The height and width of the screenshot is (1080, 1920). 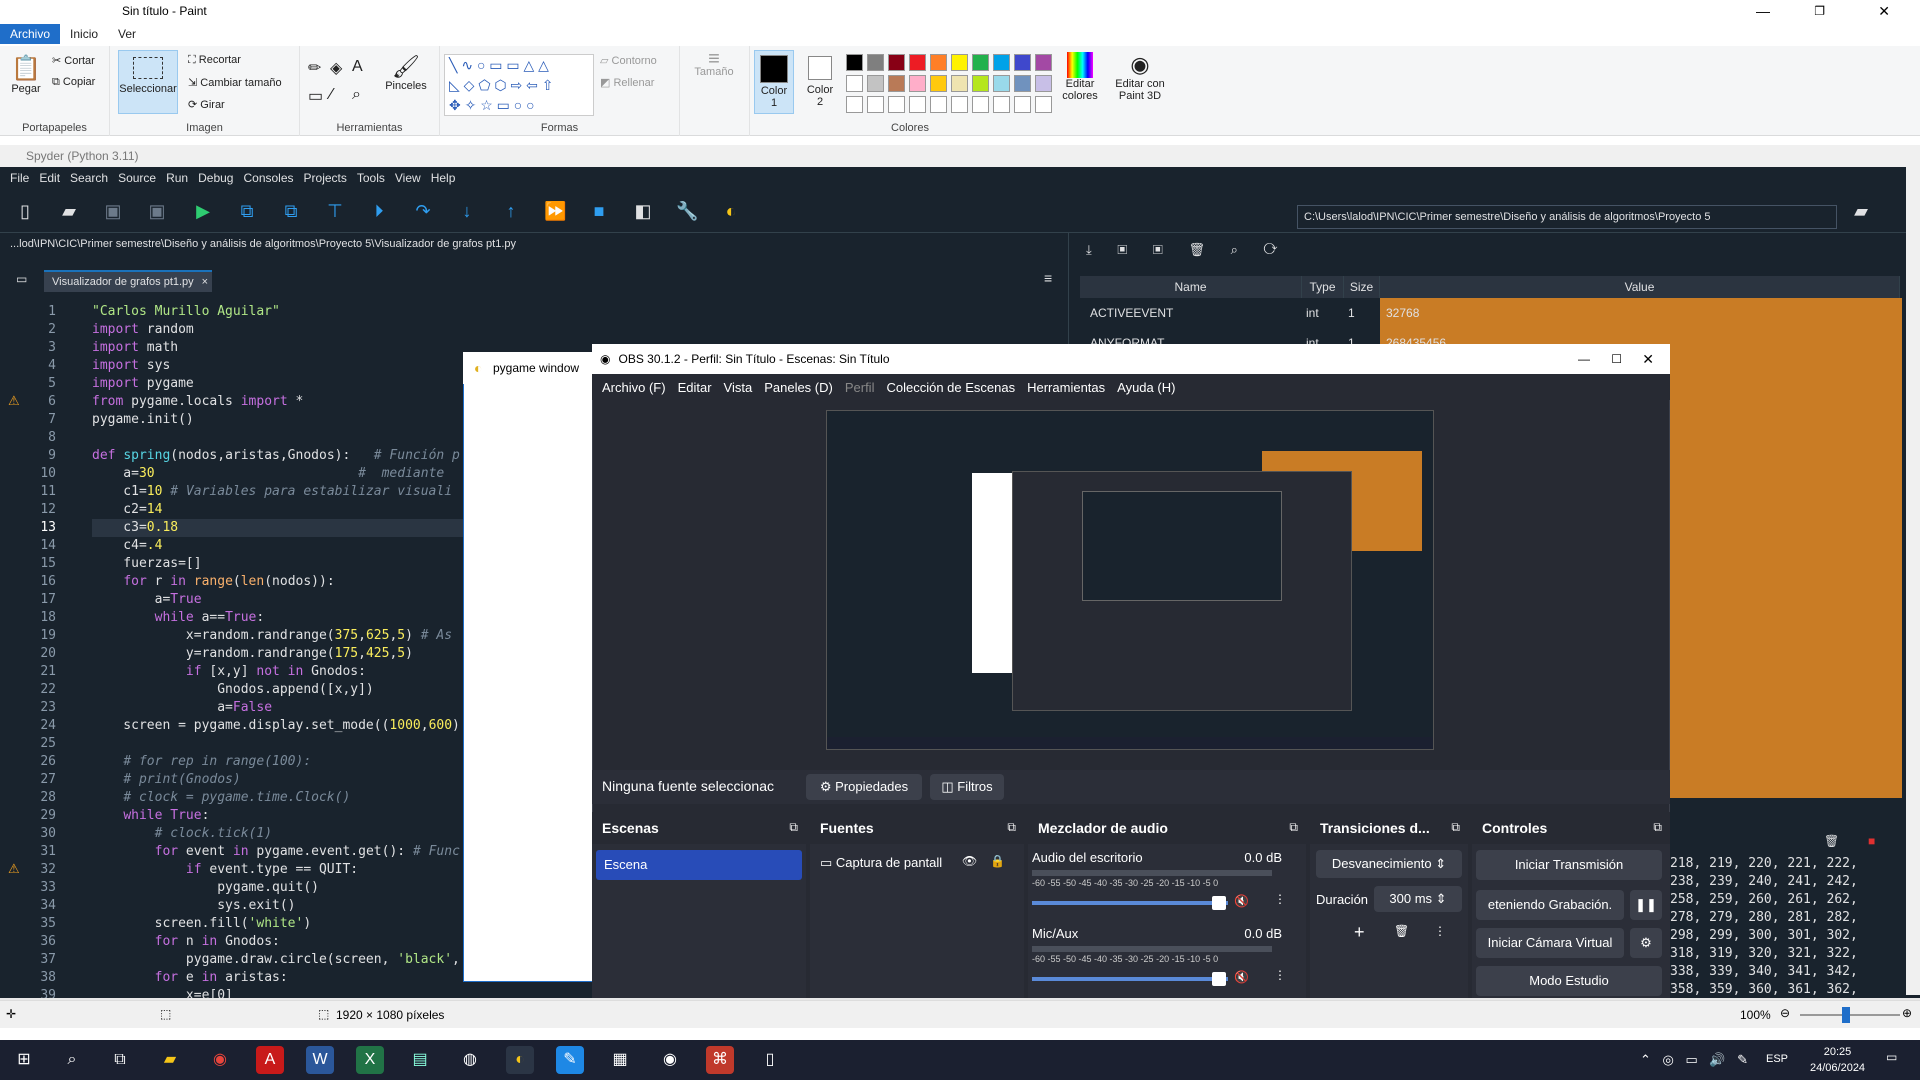 I want to click on browse-tabs-icon: ▭, so click(x=21, y=279).